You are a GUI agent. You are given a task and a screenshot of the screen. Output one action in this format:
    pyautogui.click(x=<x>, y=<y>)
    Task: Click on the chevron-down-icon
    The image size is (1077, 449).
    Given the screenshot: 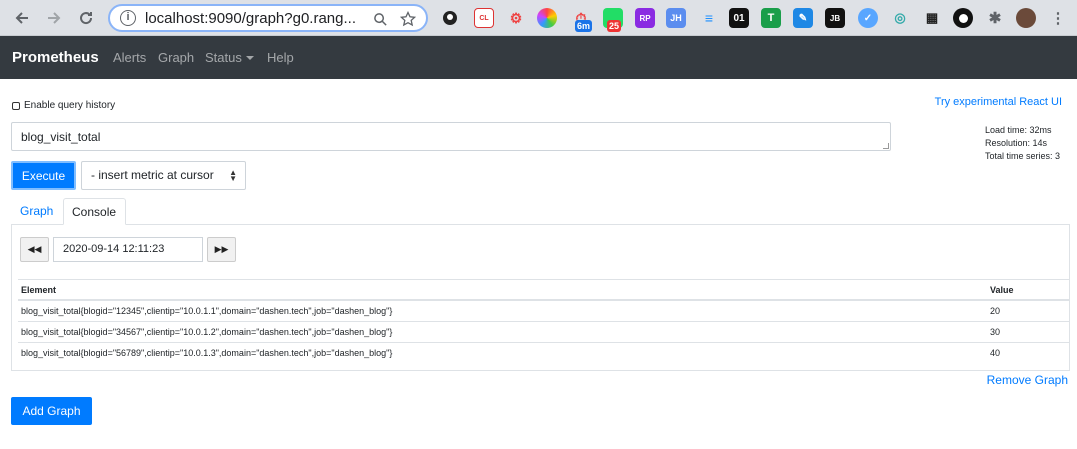 What is the action you would take?
    pyautogui.click(x=249, y=58)
    